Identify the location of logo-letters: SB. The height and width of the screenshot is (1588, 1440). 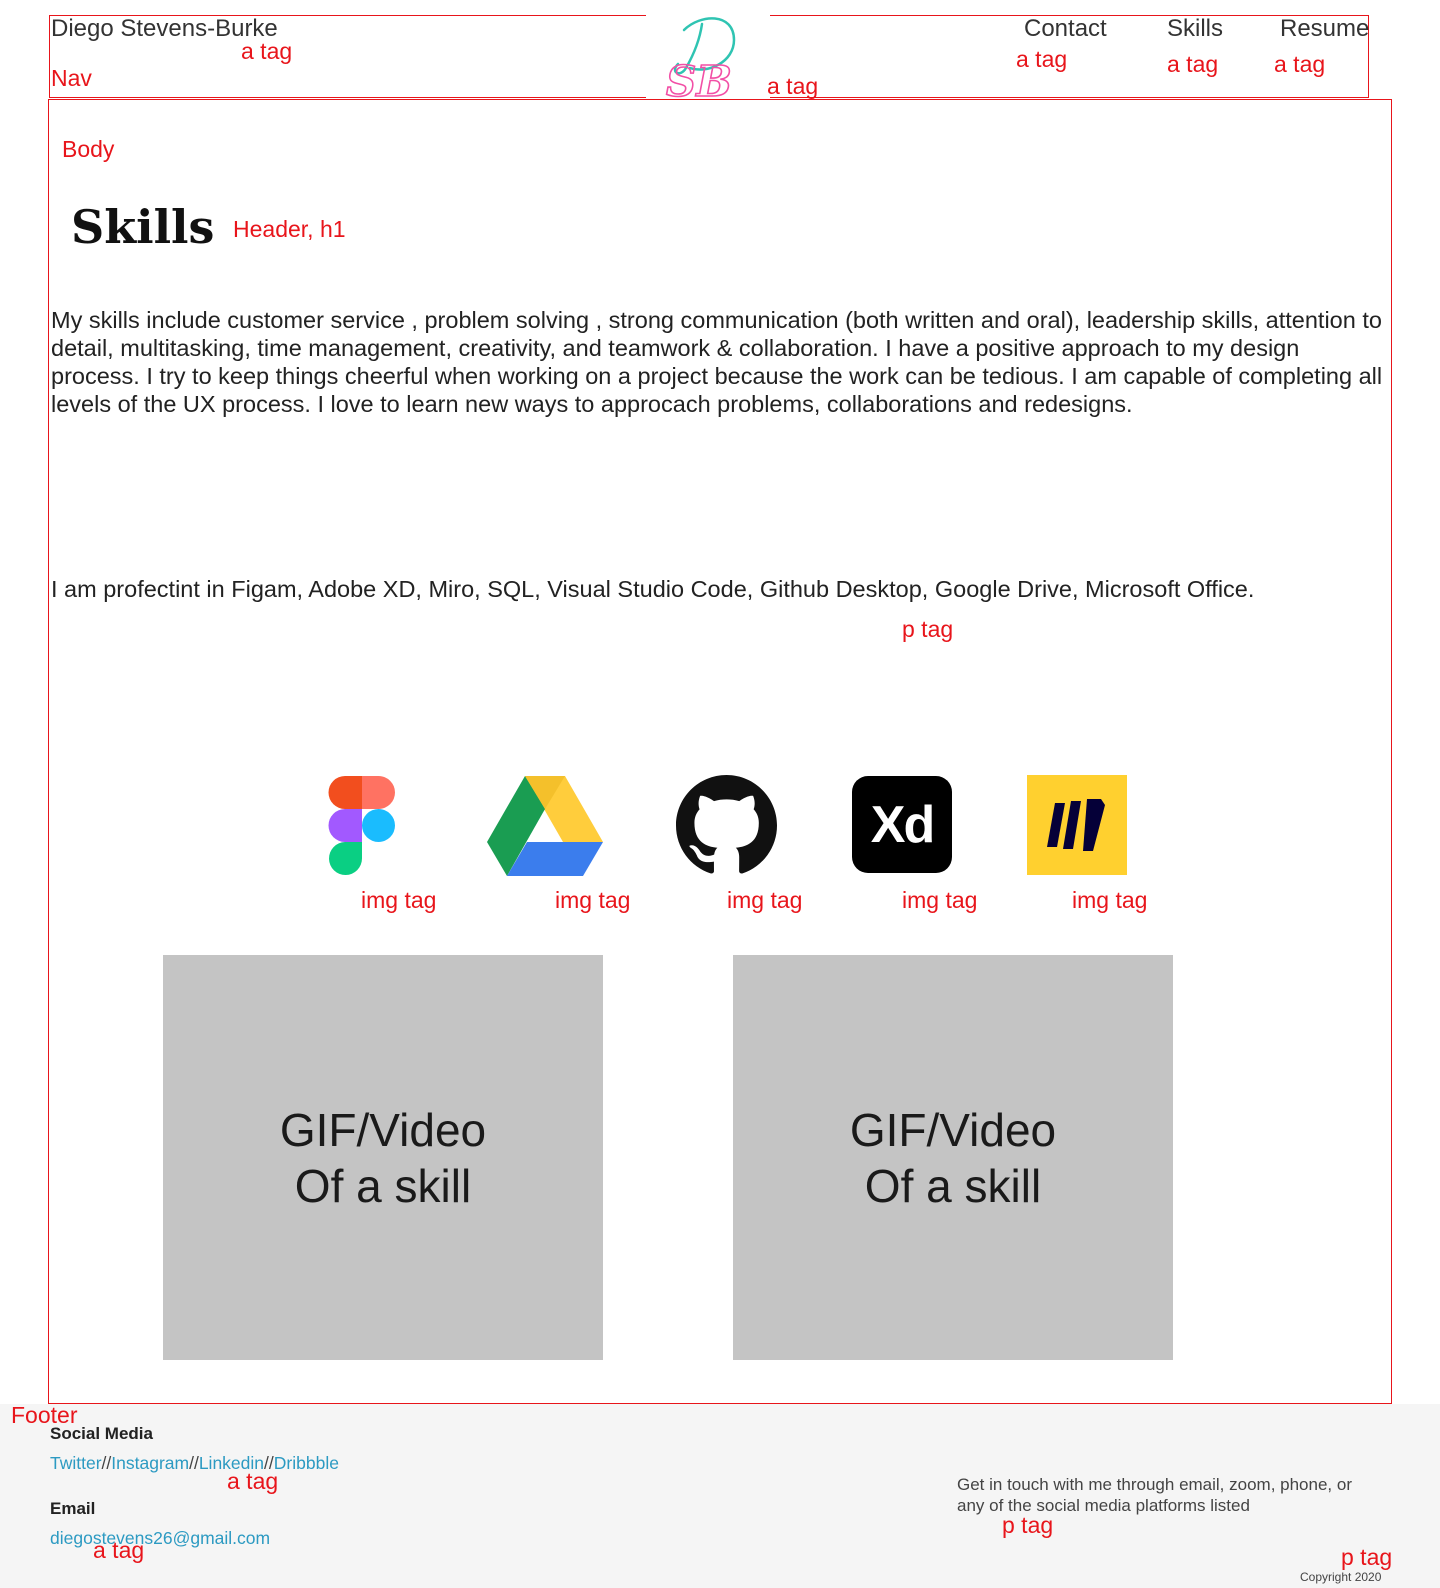
(699, 78).